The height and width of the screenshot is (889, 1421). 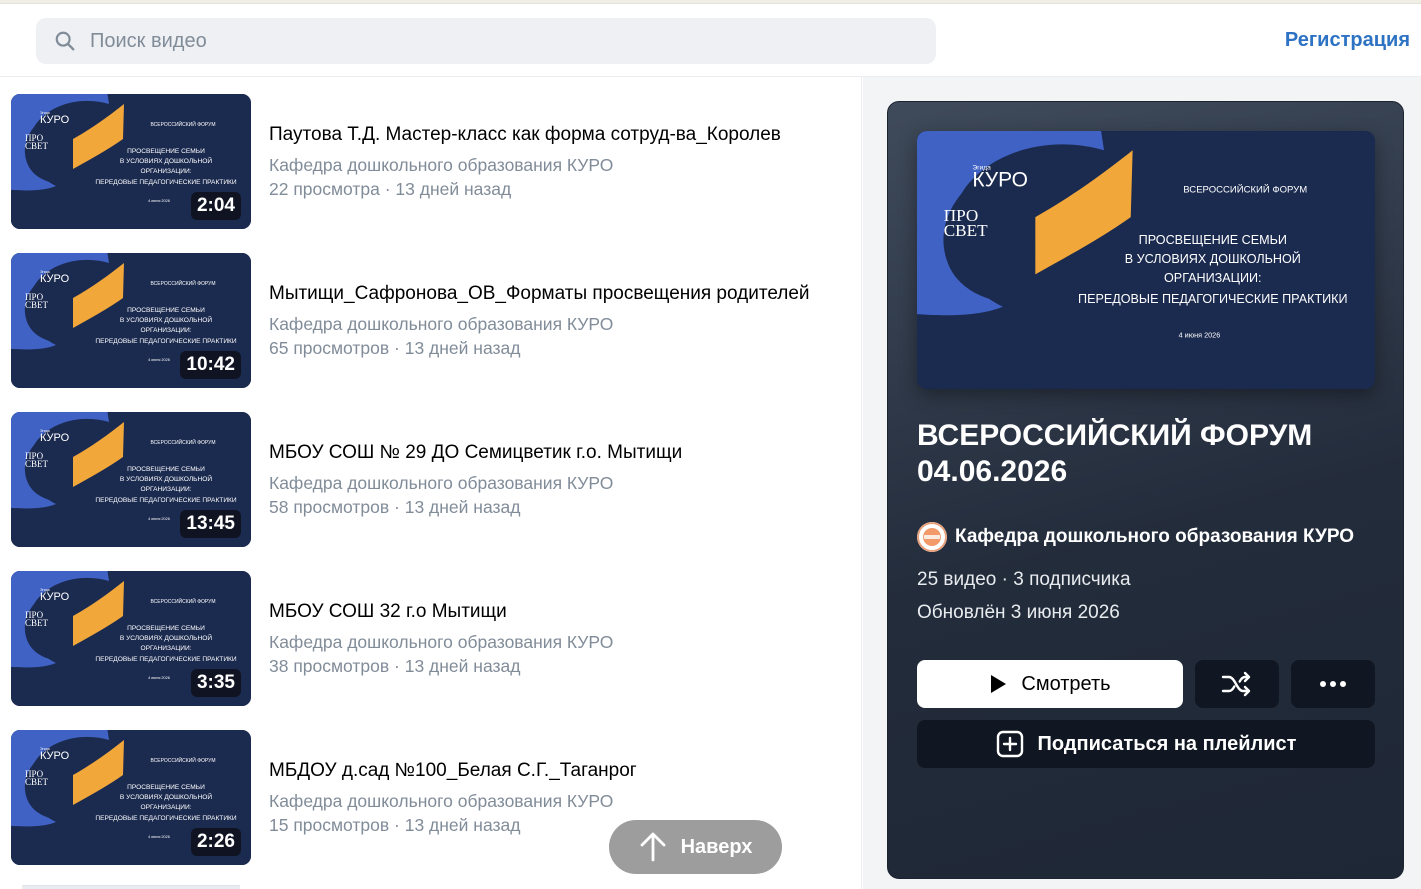 What do you see at coordinates (215, 206) in the screenshot?
I see `video-duration: 2:04` at bounding box center [215, 206].